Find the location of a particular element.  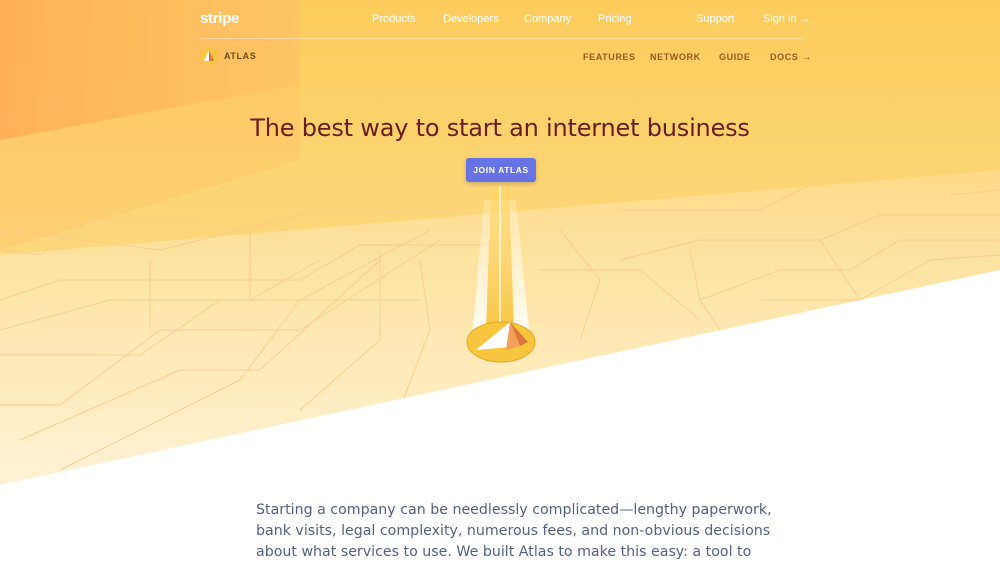

subnav-docs: DOCS → is located at coordinates (791, 57).